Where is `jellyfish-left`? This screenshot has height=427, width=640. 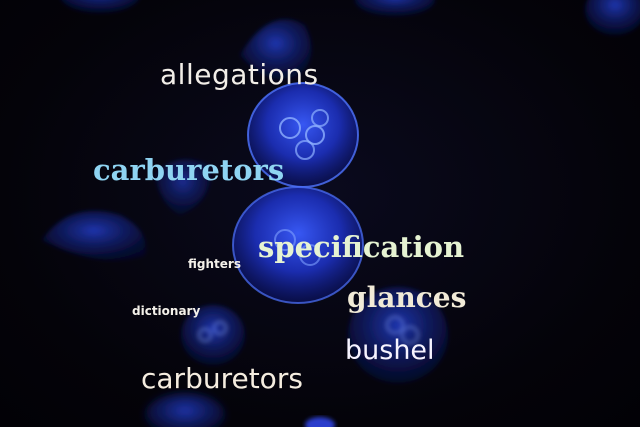 jellyfish-left is located at coordinates (94, 235).